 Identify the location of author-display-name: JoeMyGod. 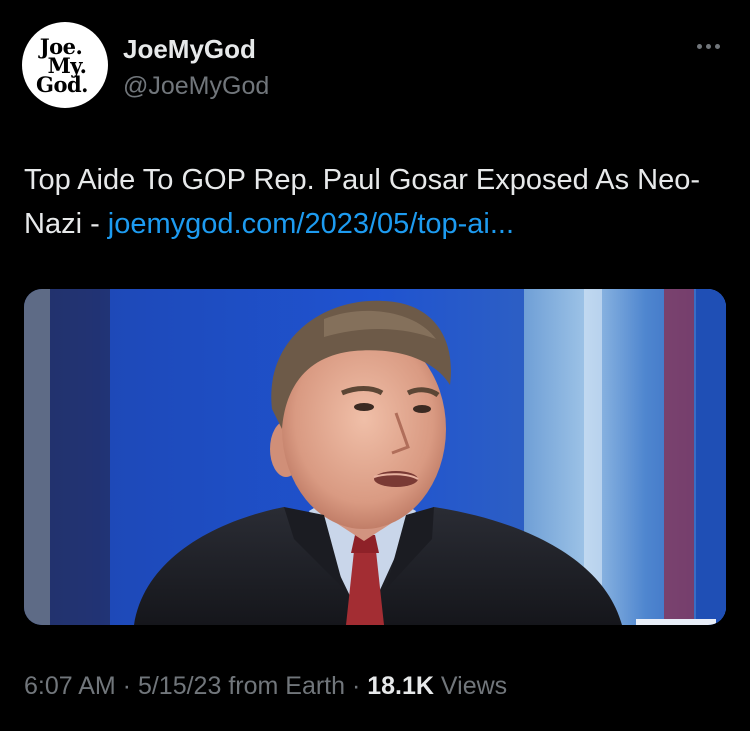
(189, 49).